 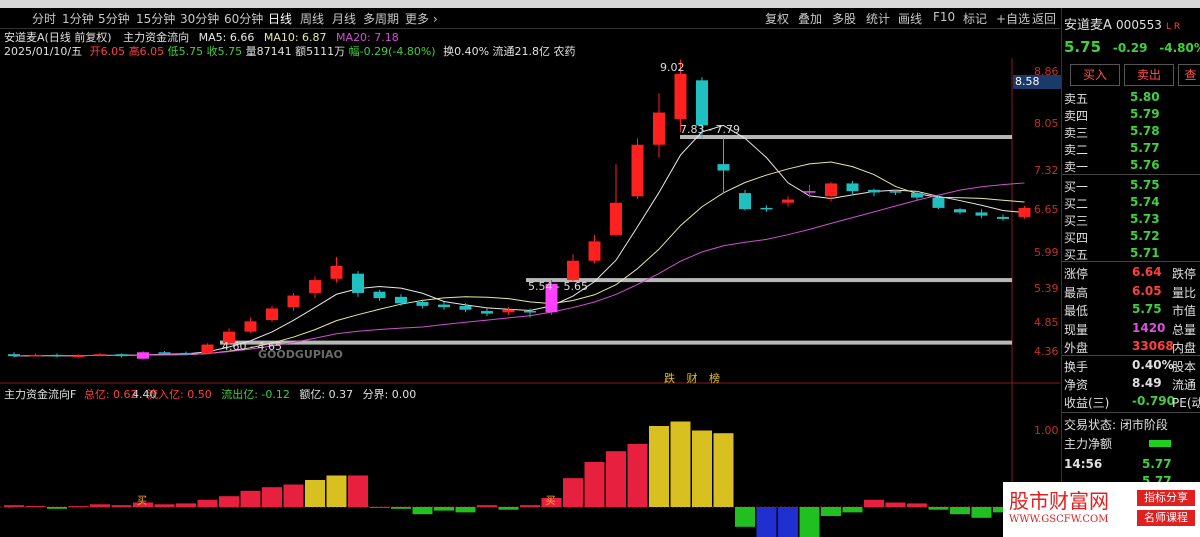 What do you see at coordinates (910, 18) in the screenshot?
I see `btn-draw: 画线` at bounding box center [910, 18].